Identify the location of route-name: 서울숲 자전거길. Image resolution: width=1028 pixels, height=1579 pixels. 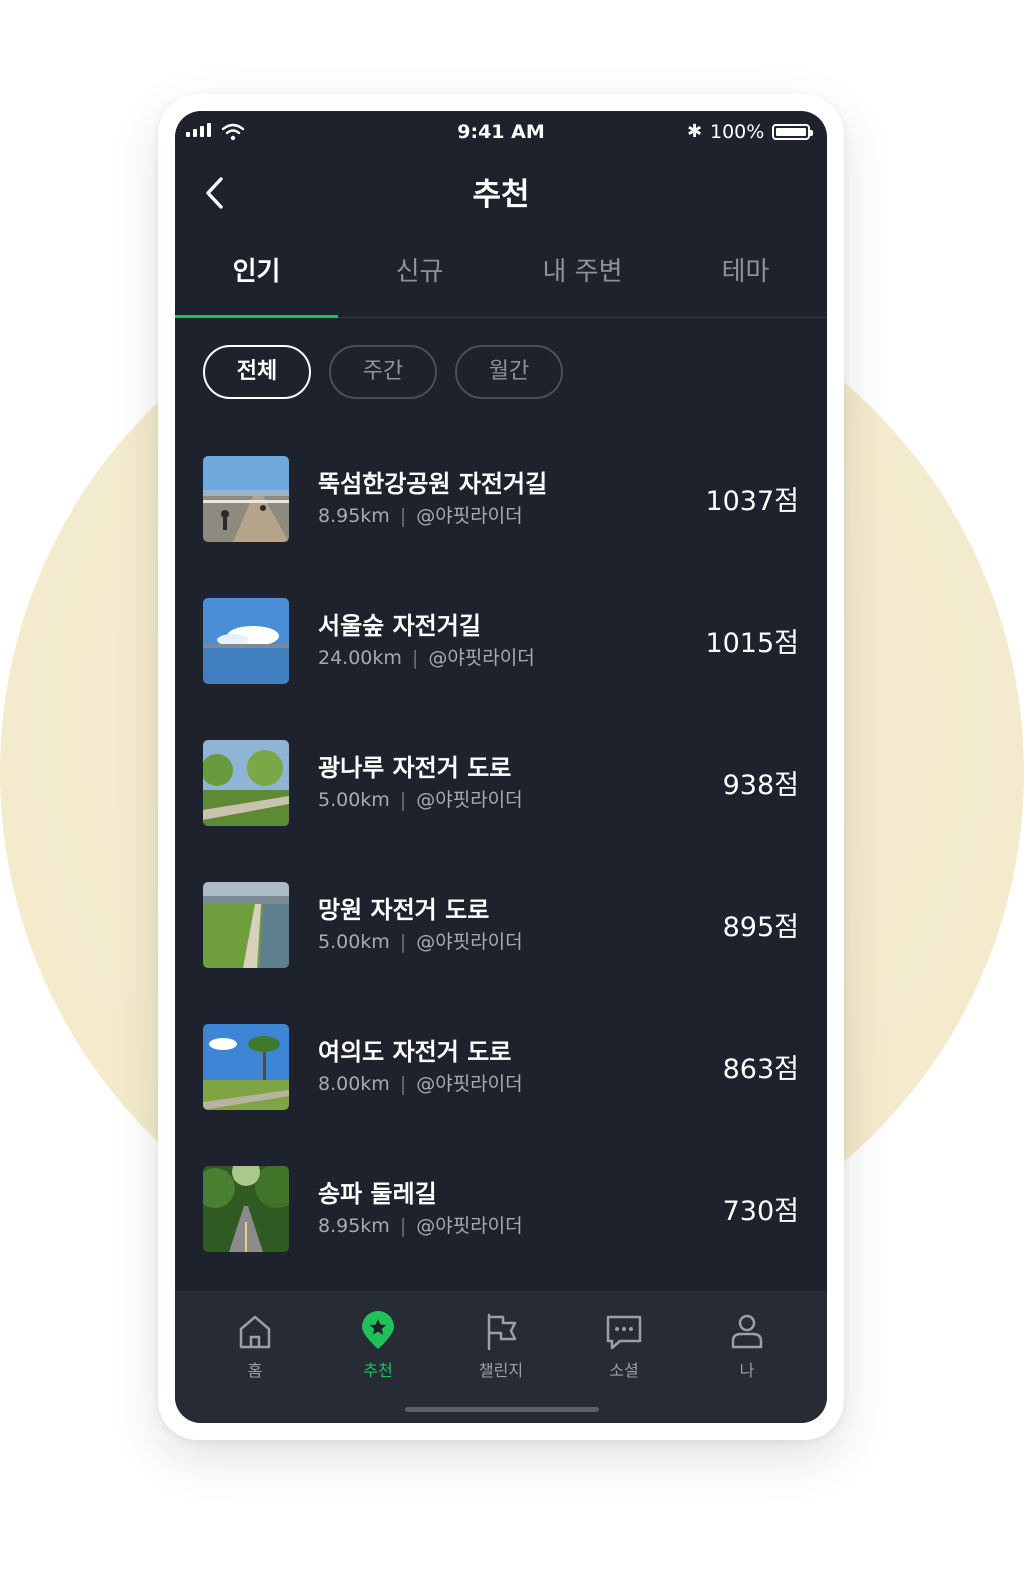
(399, 626).